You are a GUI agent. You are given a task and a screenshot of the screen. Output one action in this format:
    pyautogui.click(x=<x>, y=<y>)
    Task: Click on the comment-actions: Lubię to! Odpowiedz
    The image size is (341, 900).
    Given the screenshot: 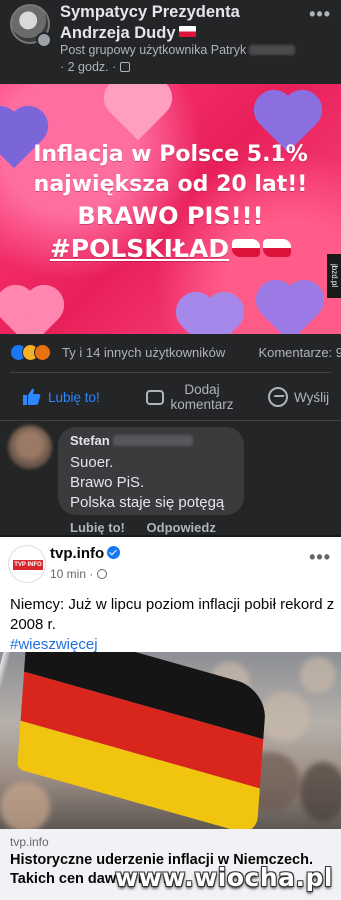 What is the action you would take?
    pyautogui.click(x=152, y=527)
    